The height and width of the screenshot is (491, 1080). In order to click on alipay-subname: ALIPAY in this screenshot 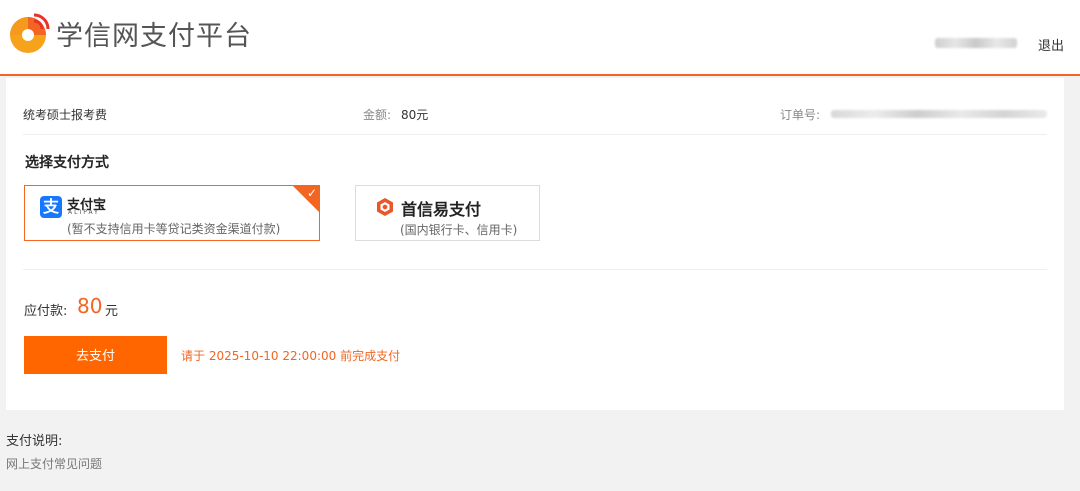, I will do `click(84, 212)`.